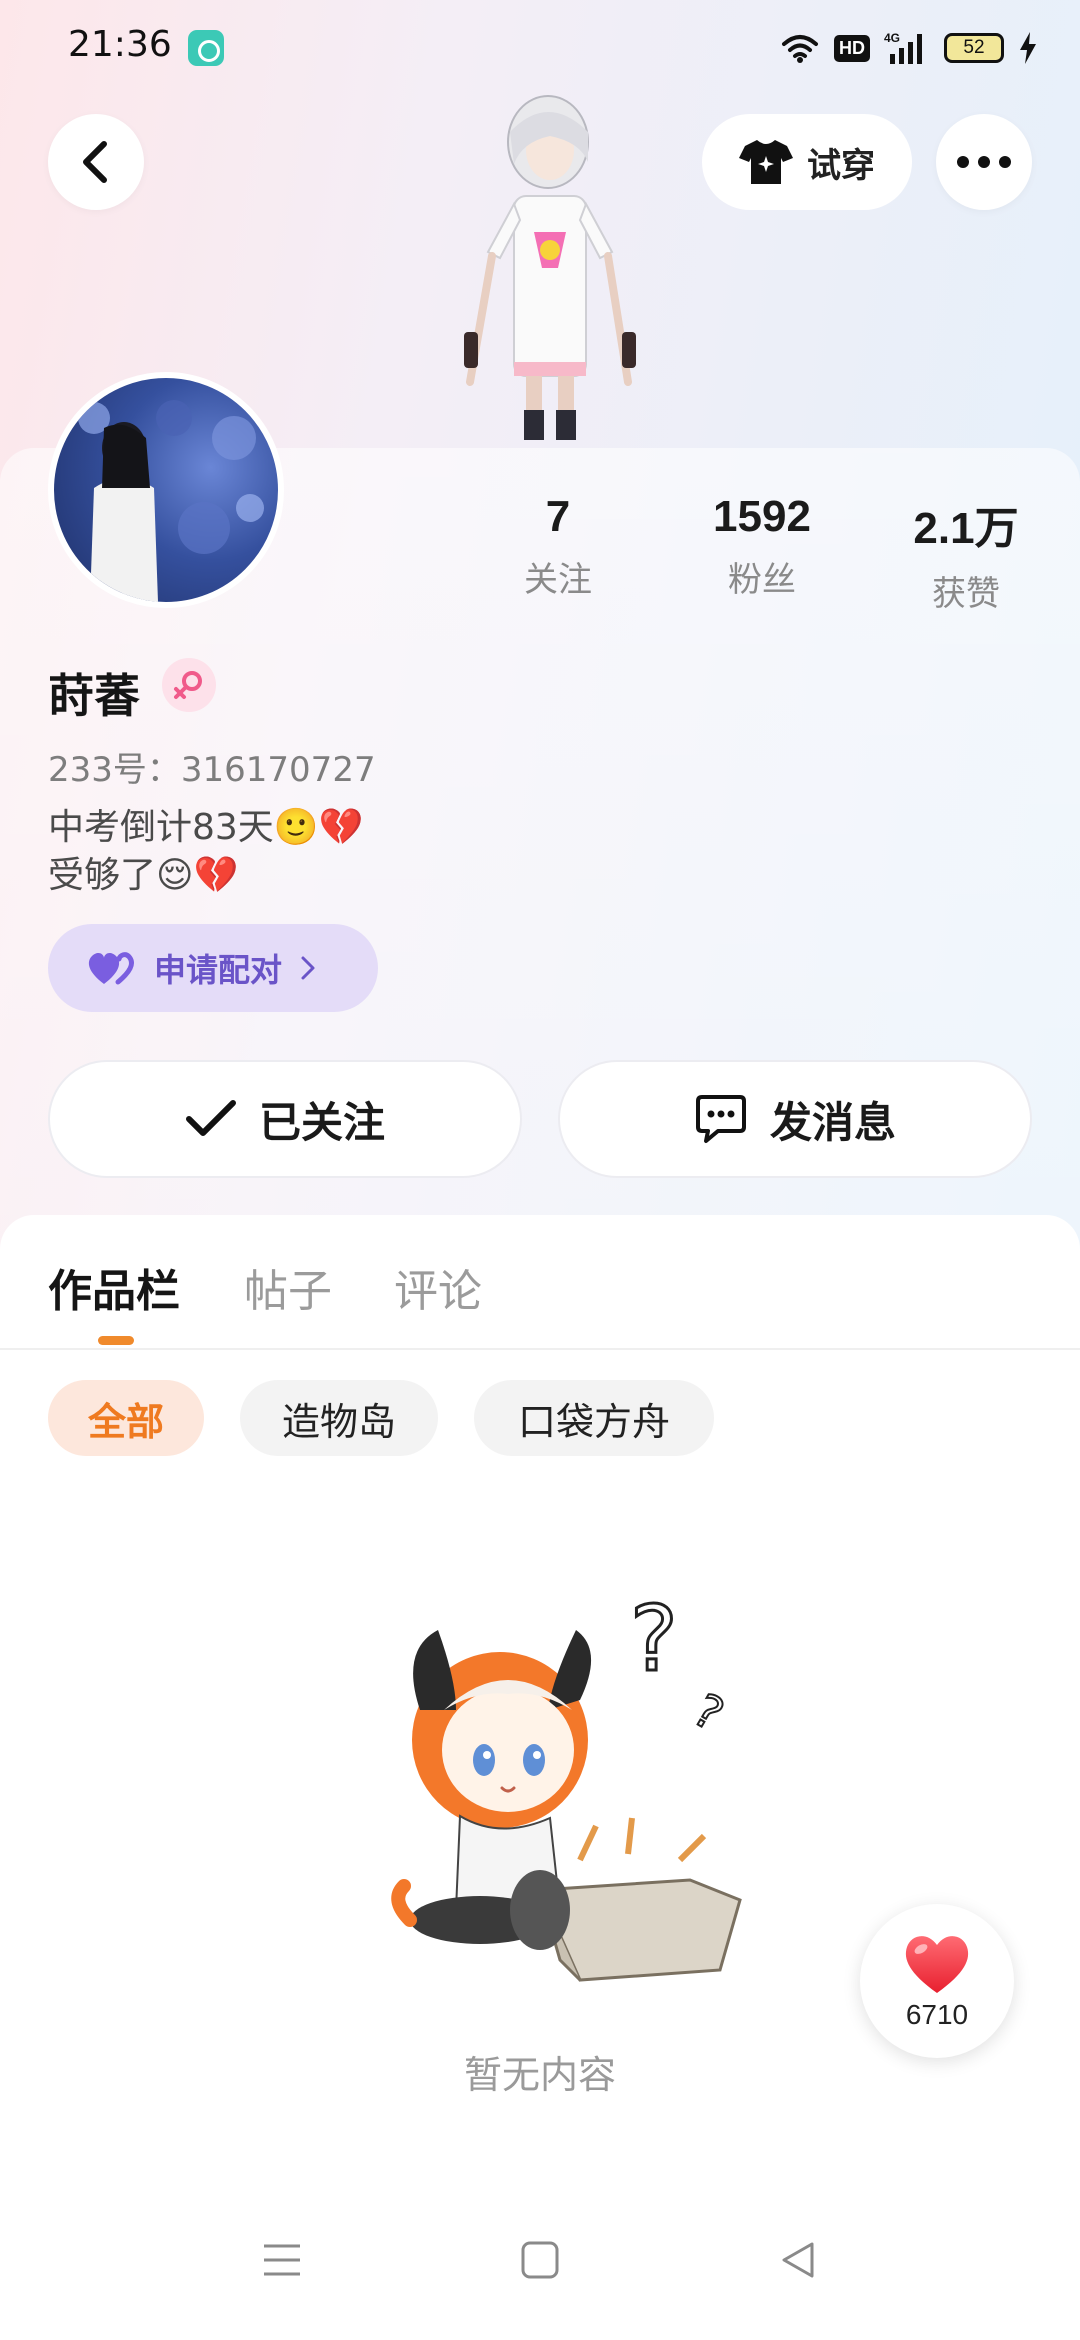 This screenshot has height=2340, width=1080. Describe the element at coordinates (206, 827) in the screenshot. I see `bio-line-1: 中考倒计83天🙂💔` at that location.